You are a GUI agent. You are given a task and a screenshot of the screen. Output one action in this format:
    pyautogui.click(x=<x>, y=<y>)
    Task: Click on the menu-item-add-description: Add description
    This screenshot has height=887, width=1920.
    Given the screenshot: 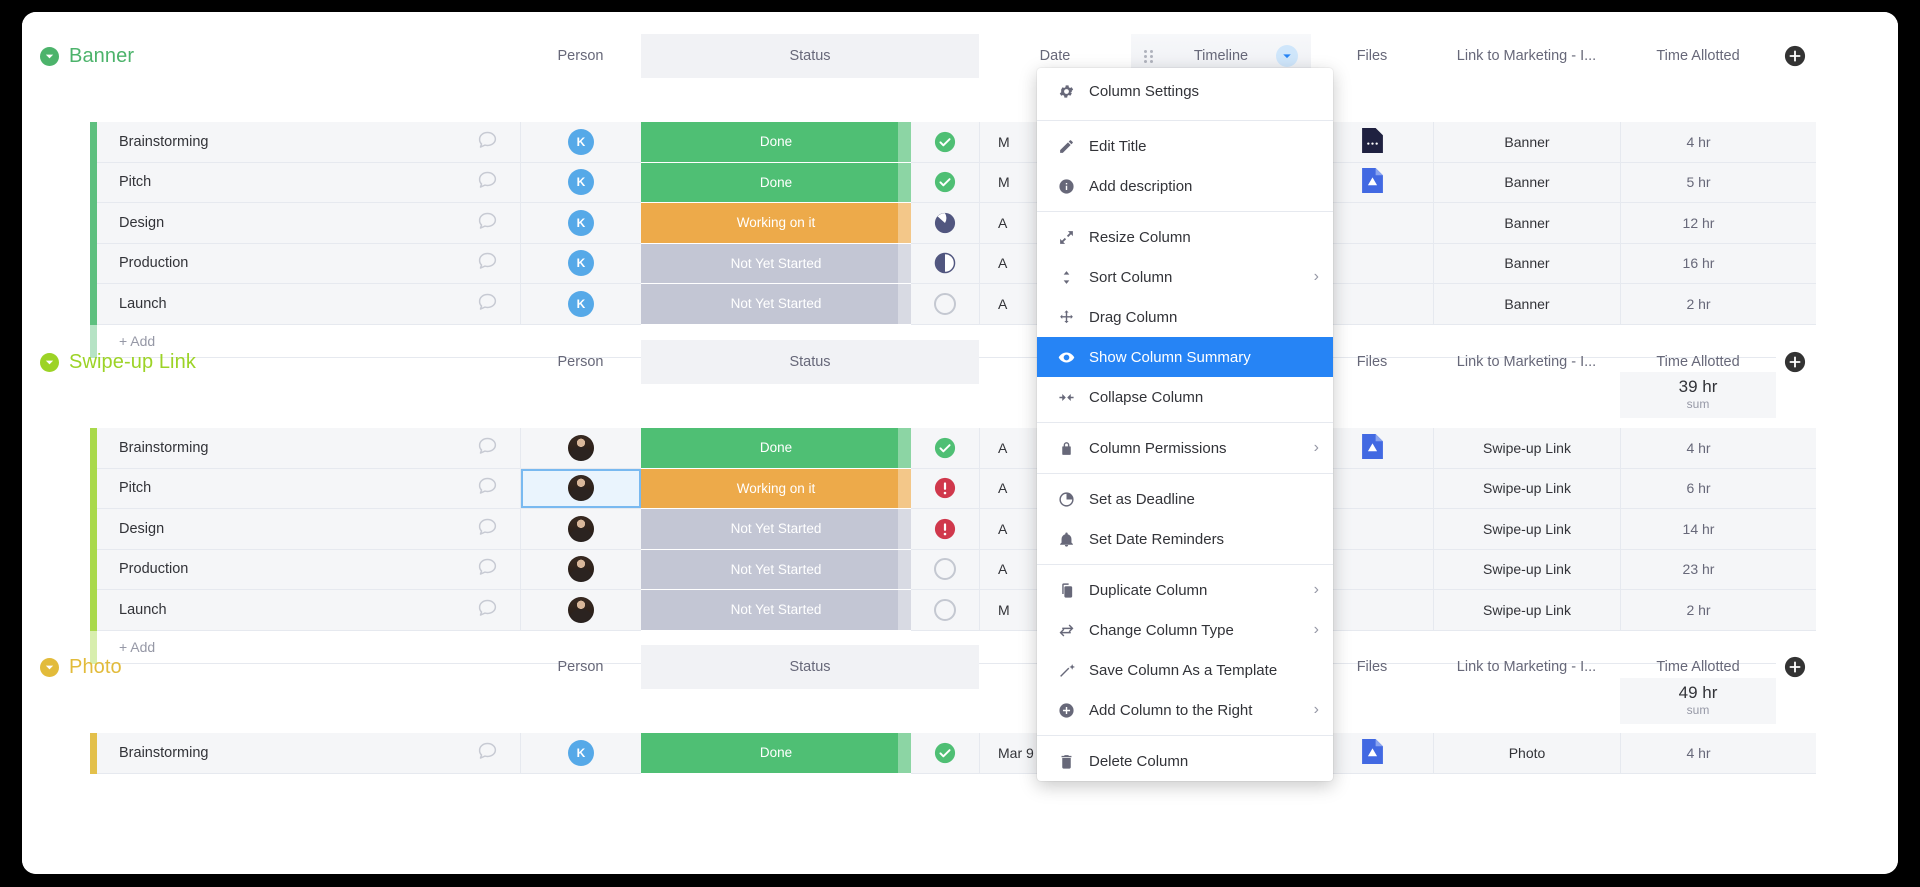 What is the action you would take?
    pyautogui.click(x=1185, y=186)
    